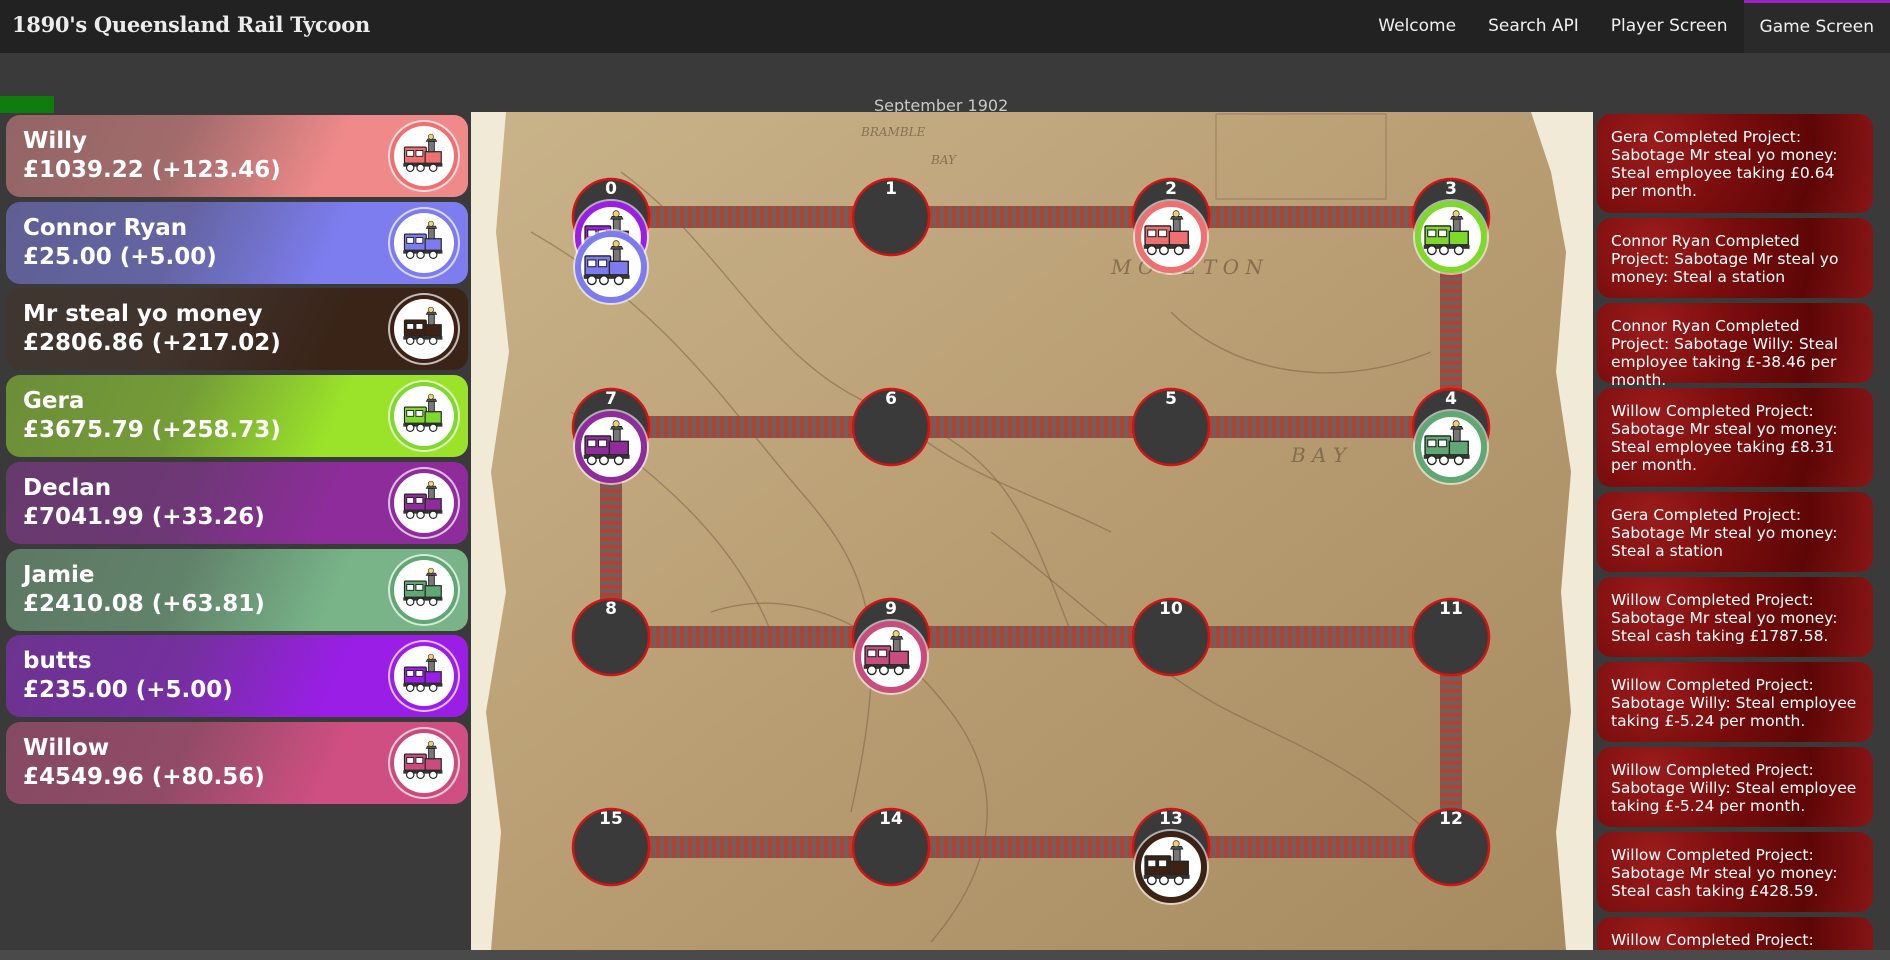 The image size is (1890, 960). I want to click on player-name: Willy, so click(55, 141).